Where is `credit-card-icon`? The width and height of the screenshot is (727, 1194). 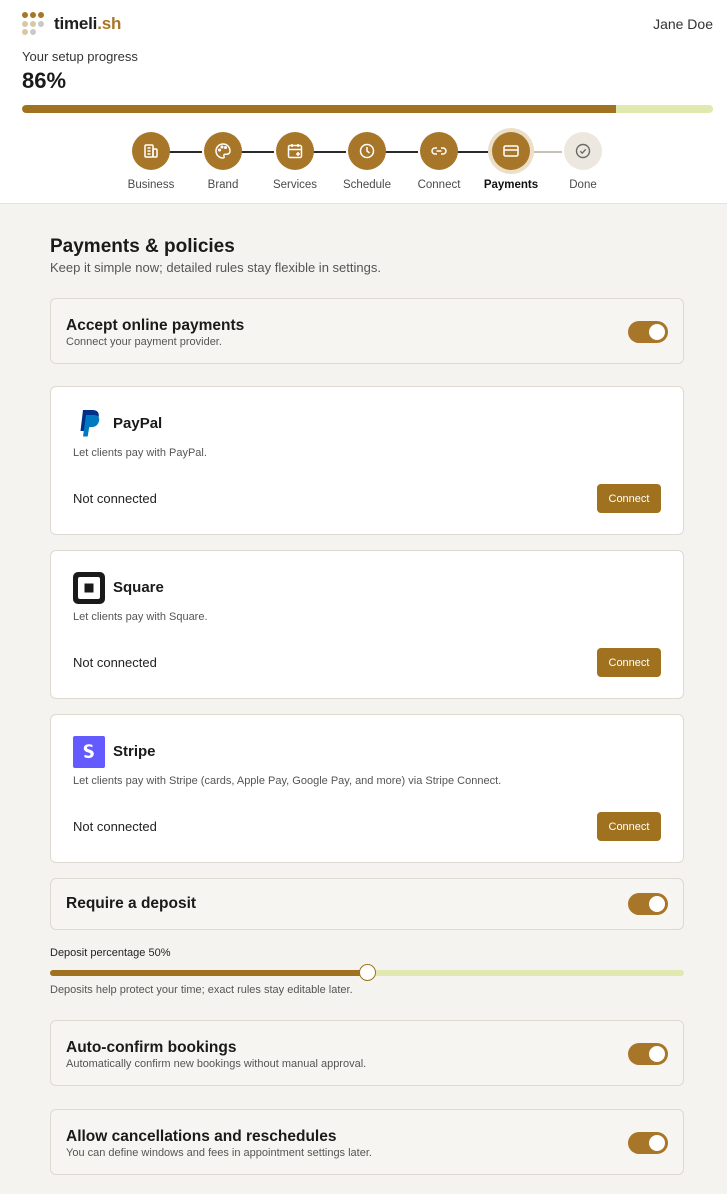
credit-card-icon is located at coordinates (511, 151).